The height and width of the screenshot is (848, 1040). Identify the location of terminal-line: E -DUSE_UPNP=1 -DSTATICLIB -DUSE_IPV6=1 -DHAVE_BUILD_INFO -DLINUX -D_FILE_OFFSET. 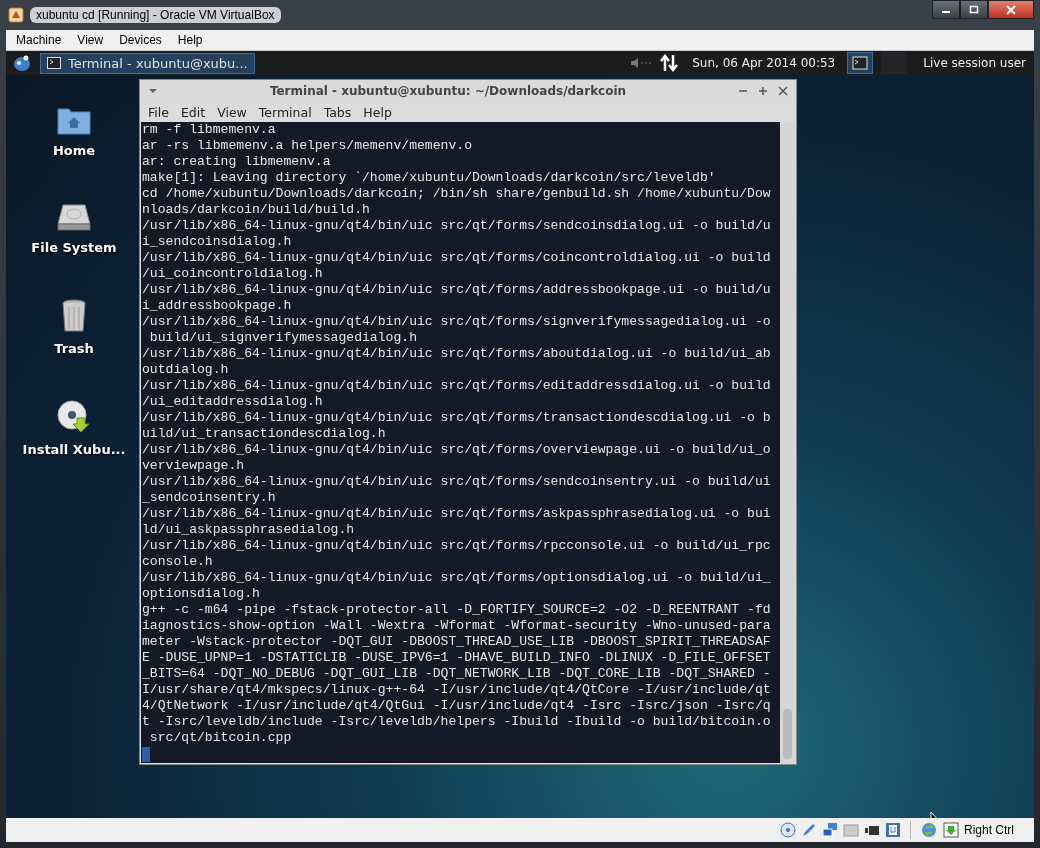
(456, 658).